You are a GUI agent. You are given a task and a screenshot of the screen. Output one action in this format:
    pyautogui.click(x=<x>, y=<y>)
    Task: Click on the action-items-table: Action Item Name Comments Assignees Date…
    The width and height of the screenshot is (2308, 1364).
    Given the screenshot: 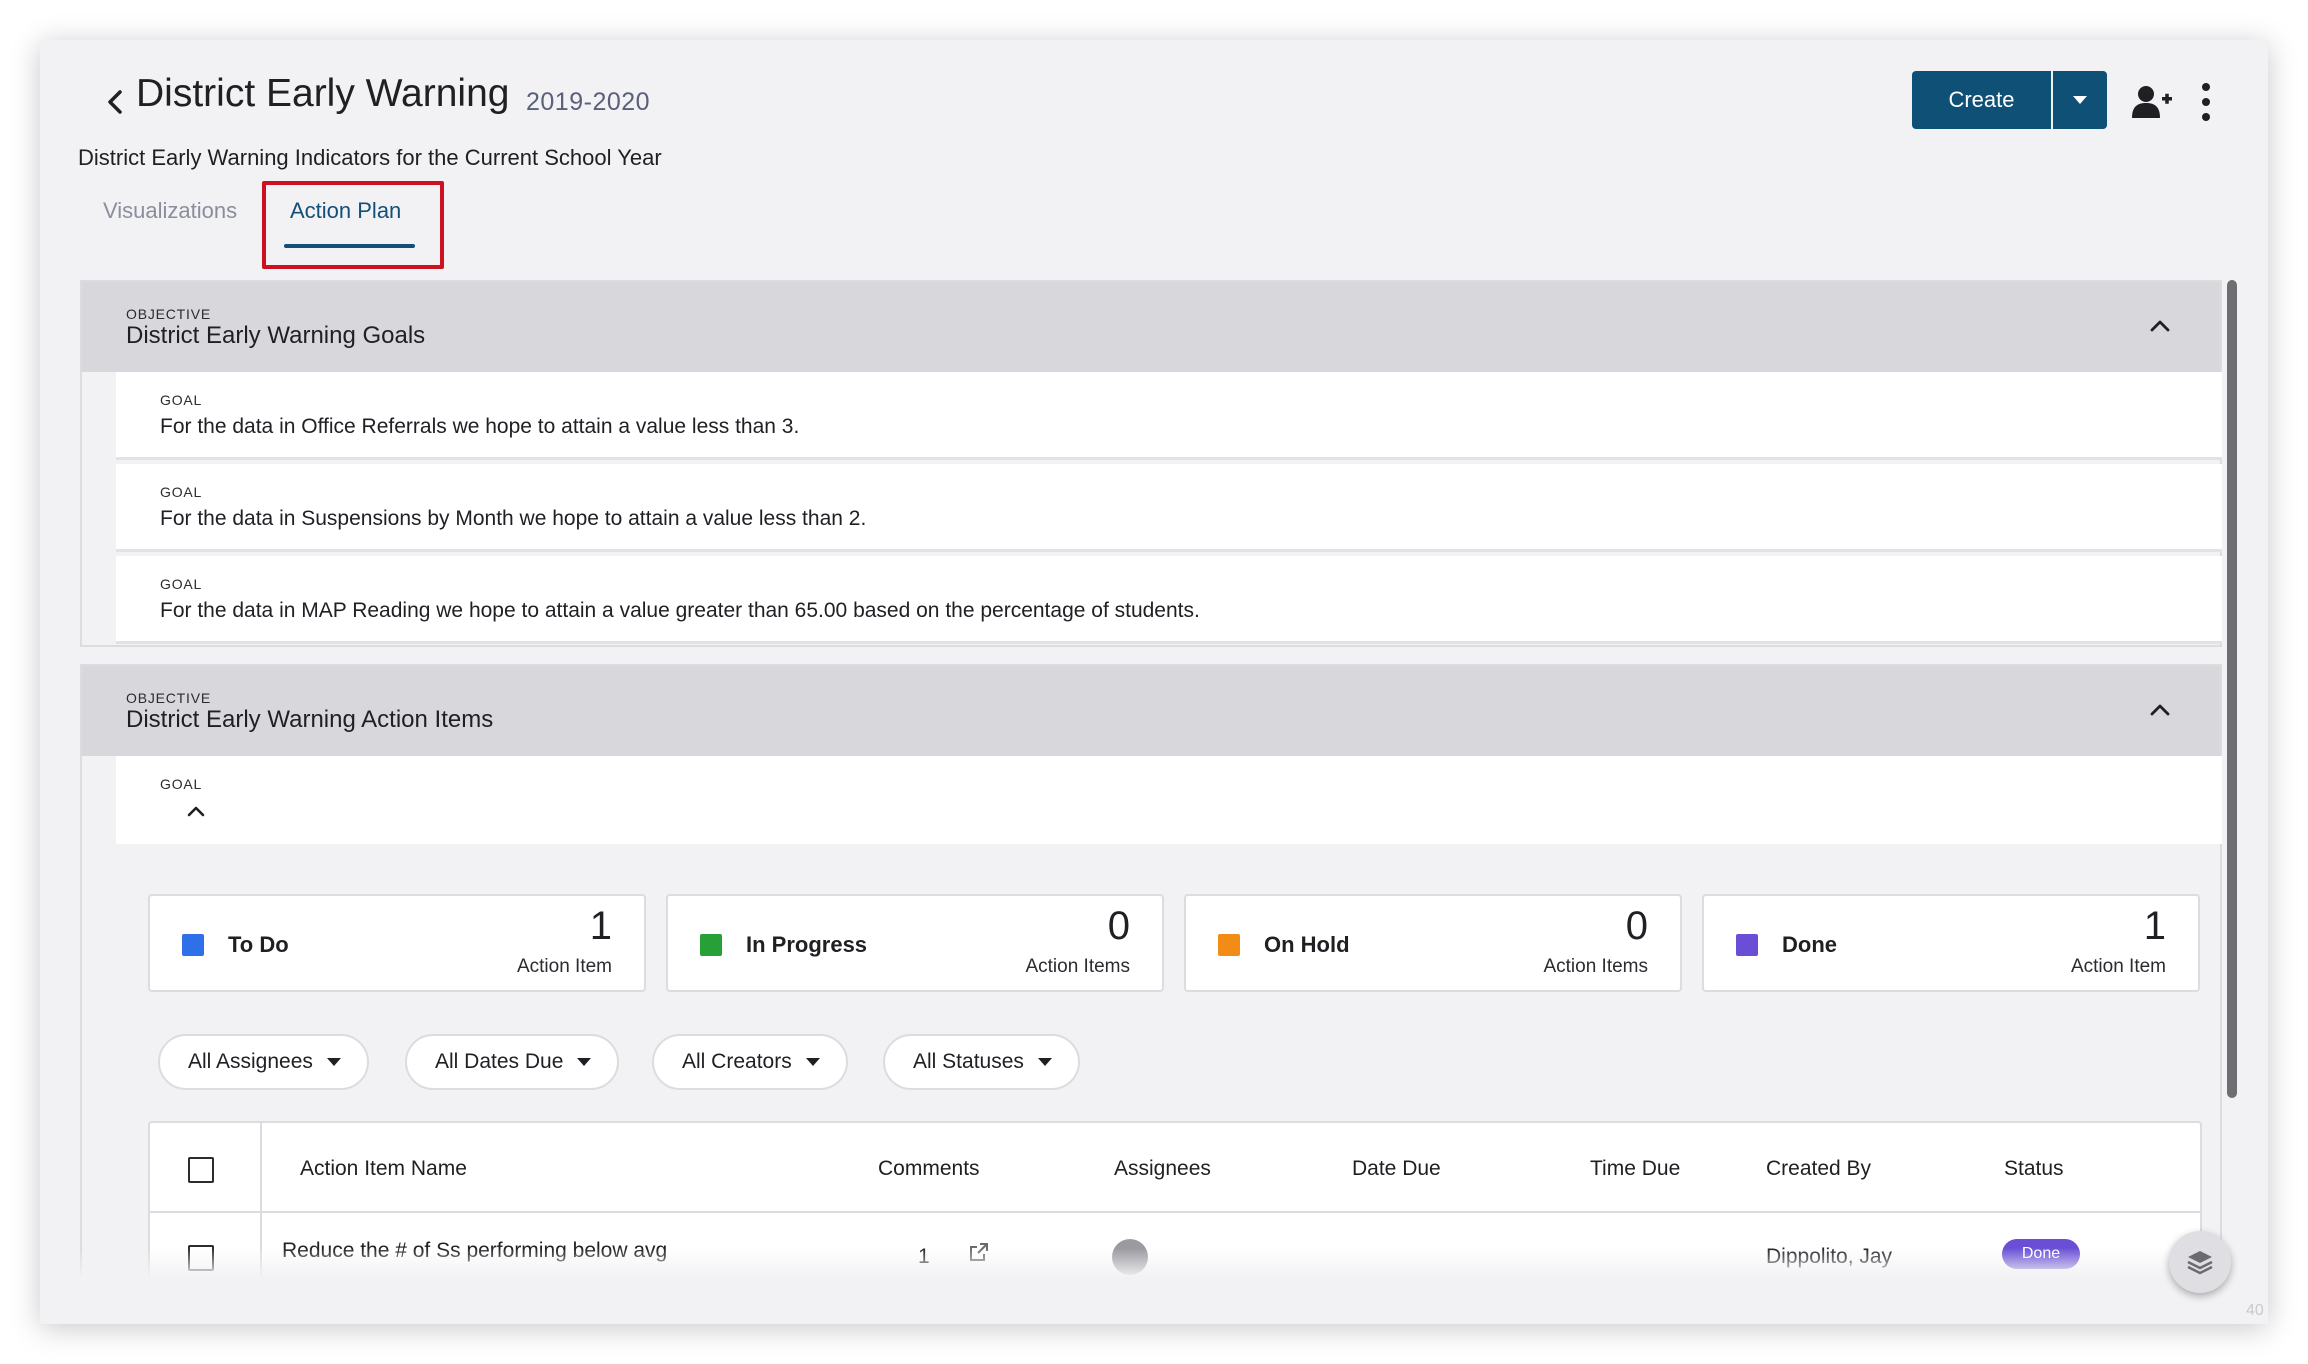 What is the action you would take?
    pyautogui.click(x=1175, y=1222)
    